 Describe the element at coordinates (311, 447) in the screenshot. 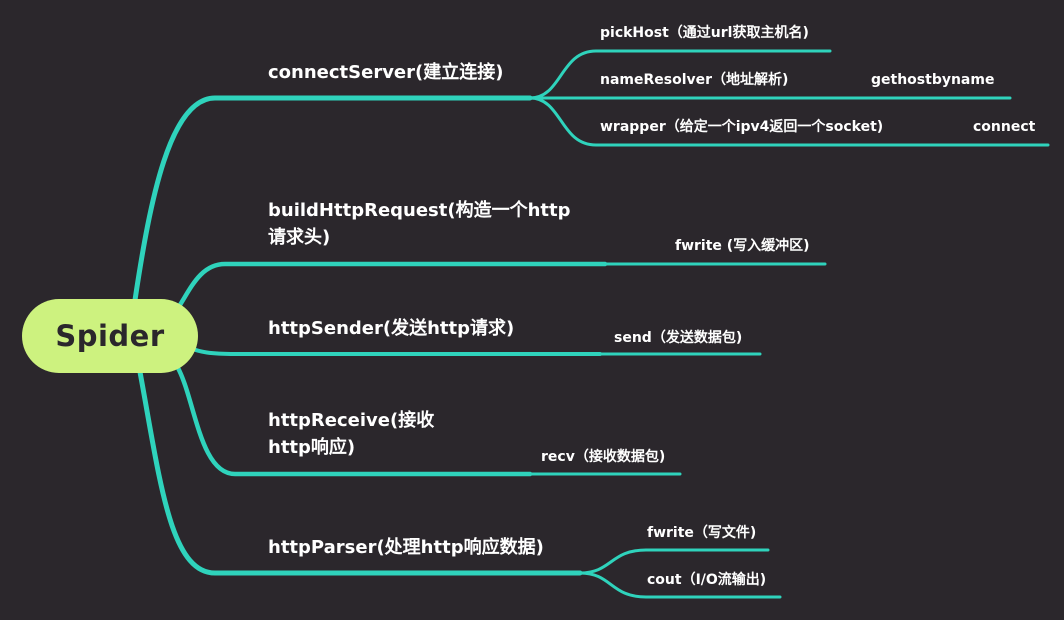

I see `branch-httpreceive-line2: http响应)` at that location.